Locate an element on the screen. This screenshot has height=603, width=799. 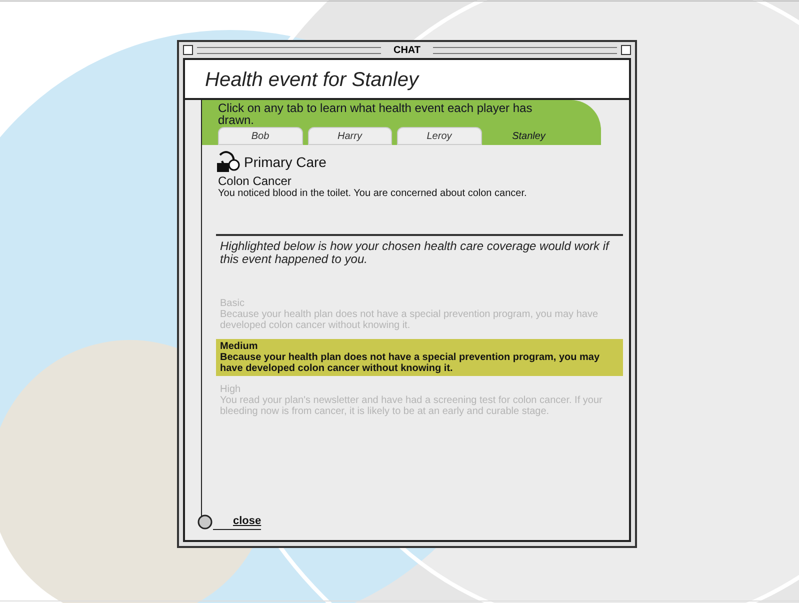
close-button: close is located at coordinates (229, 521).